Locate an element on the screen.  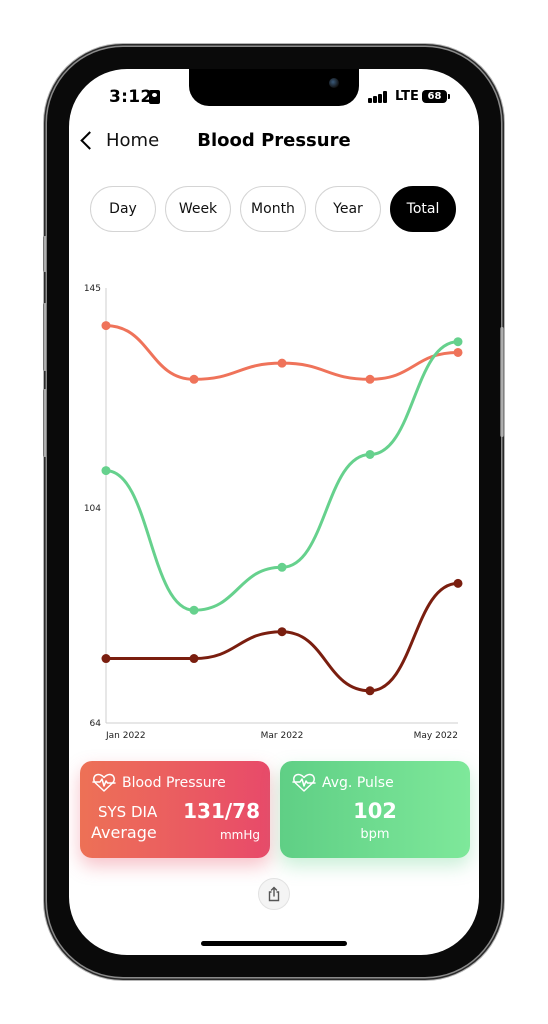
share-icon is located at coordinates (274, 894).